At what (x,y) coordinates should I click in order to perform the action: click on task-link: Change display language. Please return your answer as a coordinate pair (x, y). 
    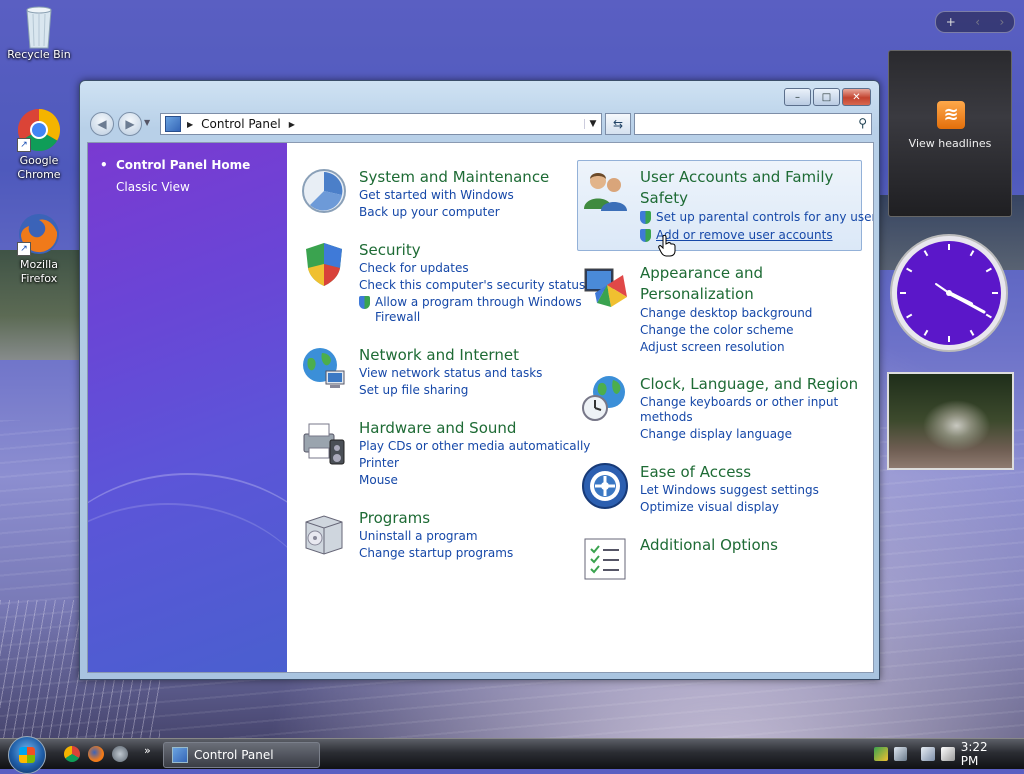
    Looking at the image, I should click on (716, 434).